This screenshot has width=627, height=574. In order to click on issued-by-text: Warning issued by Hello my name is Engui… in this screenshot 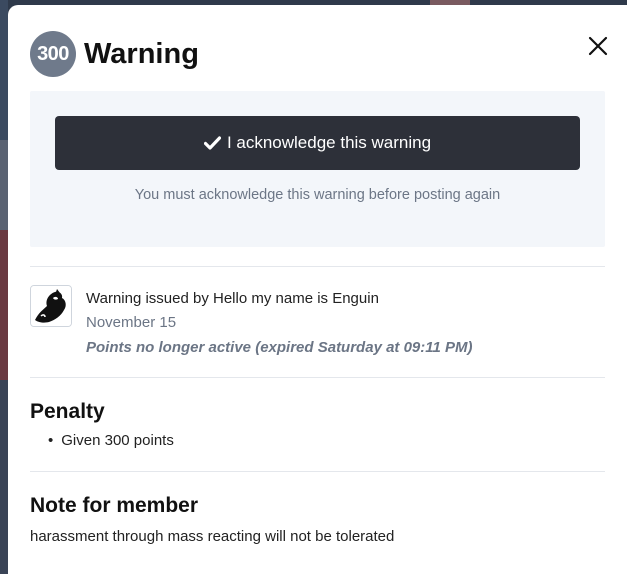, I will do `click(232, 298)`.